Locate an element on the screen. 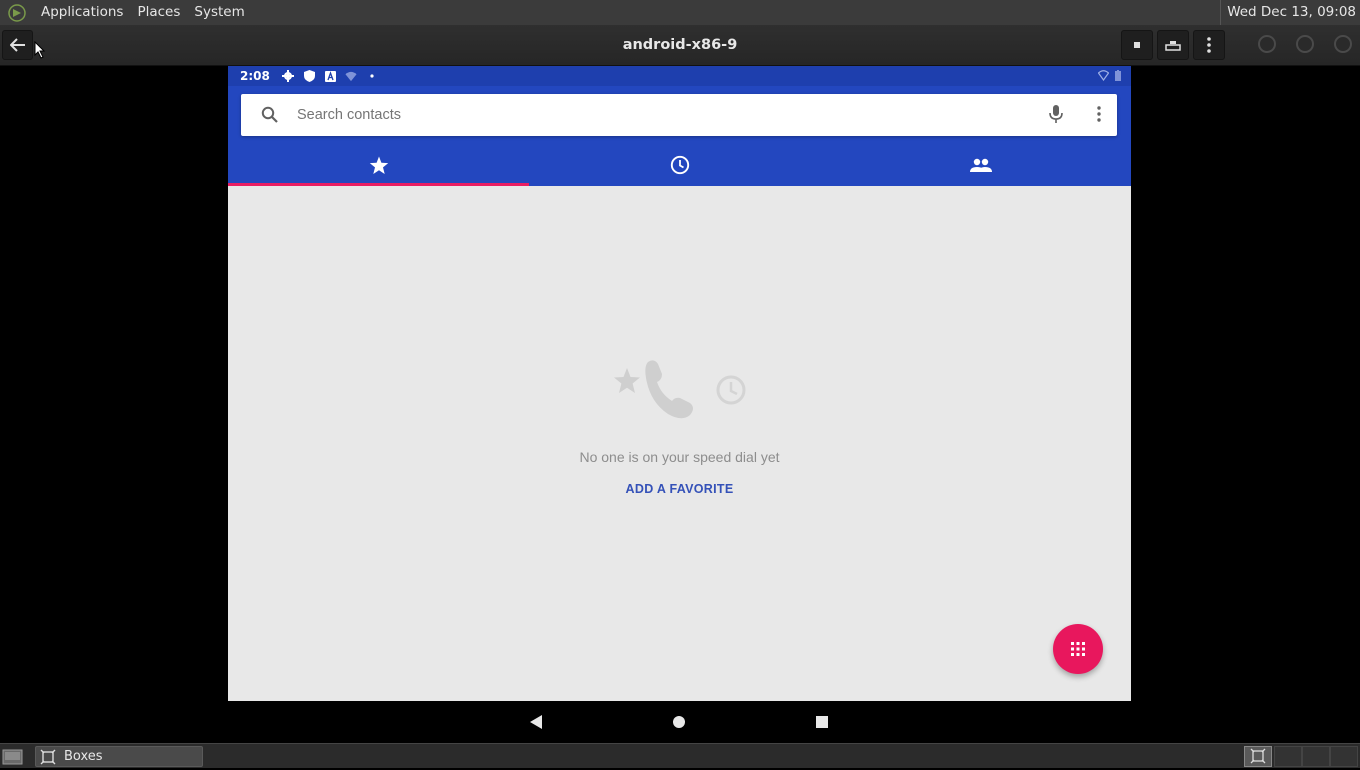  tab-contacts is located at coordinates (980, 165).